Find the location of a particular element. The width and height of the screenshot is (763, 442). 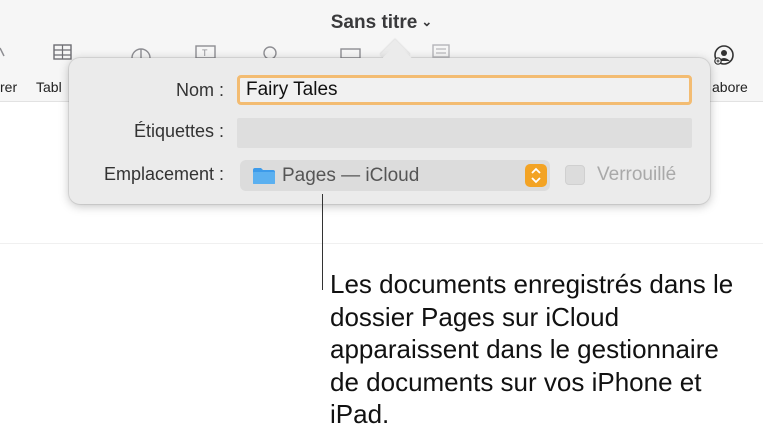

toolbar-label-collaborate: abore is located at coordinates (730, 87).